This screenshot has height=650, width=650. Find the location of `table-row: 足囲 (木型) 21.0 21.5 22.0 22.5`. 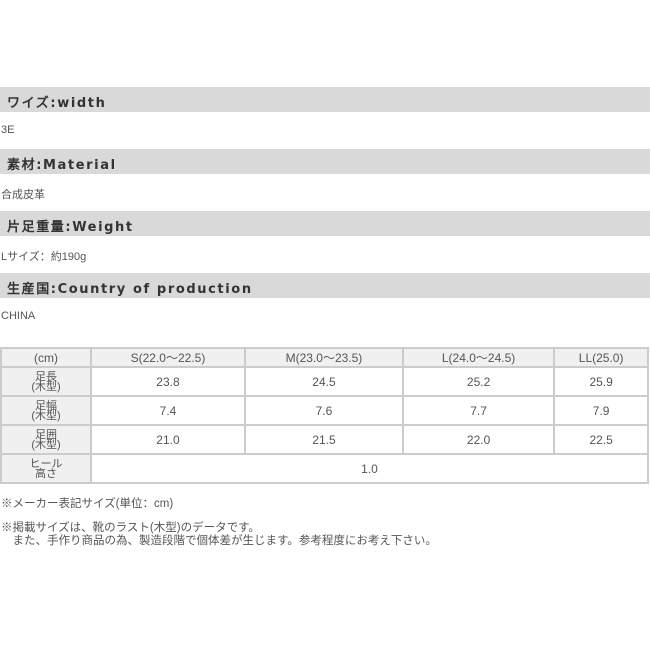

table-row: 足囲 (木型) 21.0 21.5 22.0 22.5 is located at coordinates (324, 439).